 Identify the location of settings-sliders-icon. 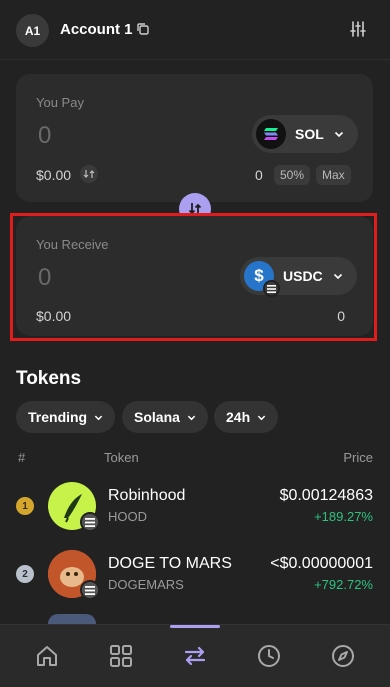
(358, 29).